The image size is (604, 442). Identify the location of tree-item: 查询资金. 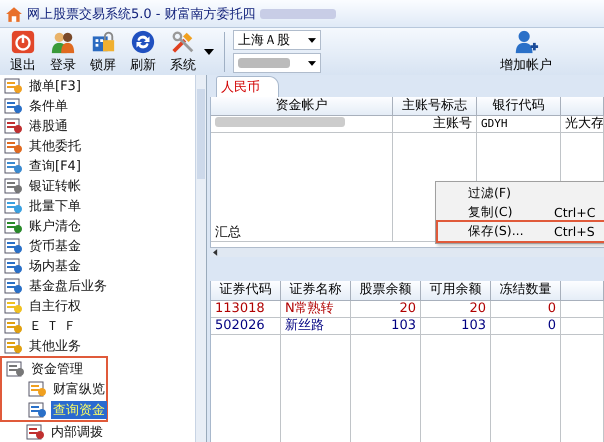
(79, 409).